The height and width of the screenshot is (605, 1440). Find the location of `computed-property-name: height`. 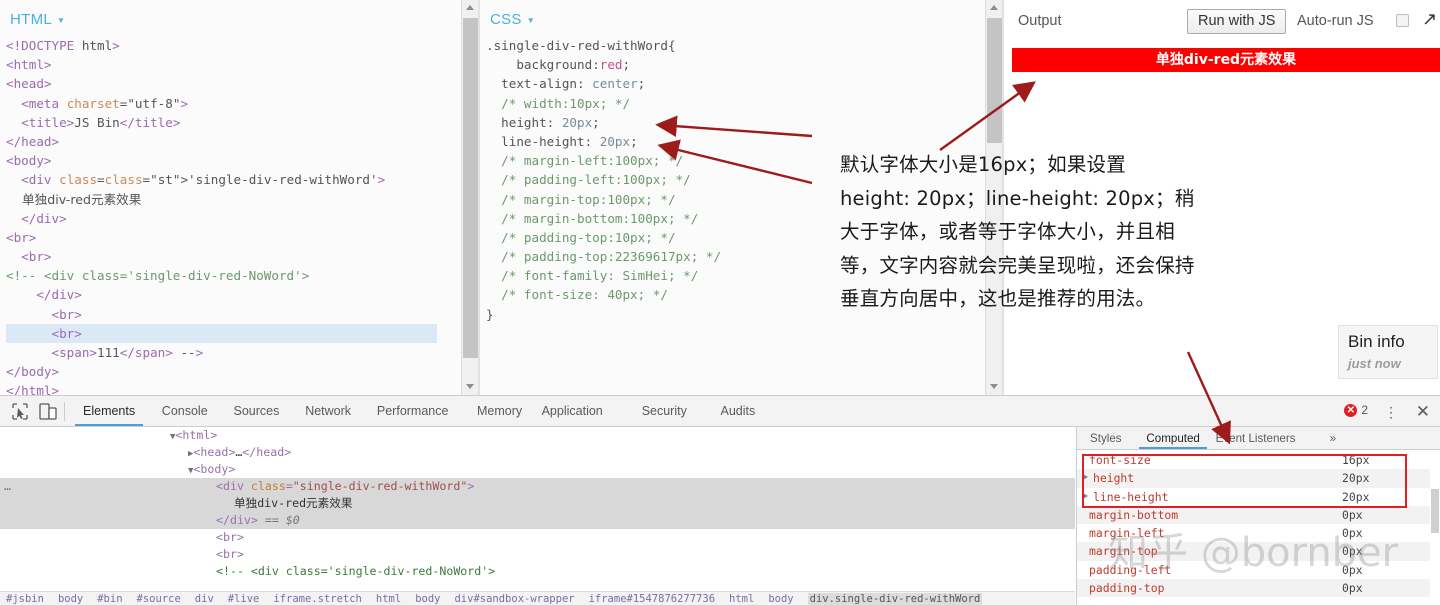

computed-property-name: height is located at coordinates (1114, 478).